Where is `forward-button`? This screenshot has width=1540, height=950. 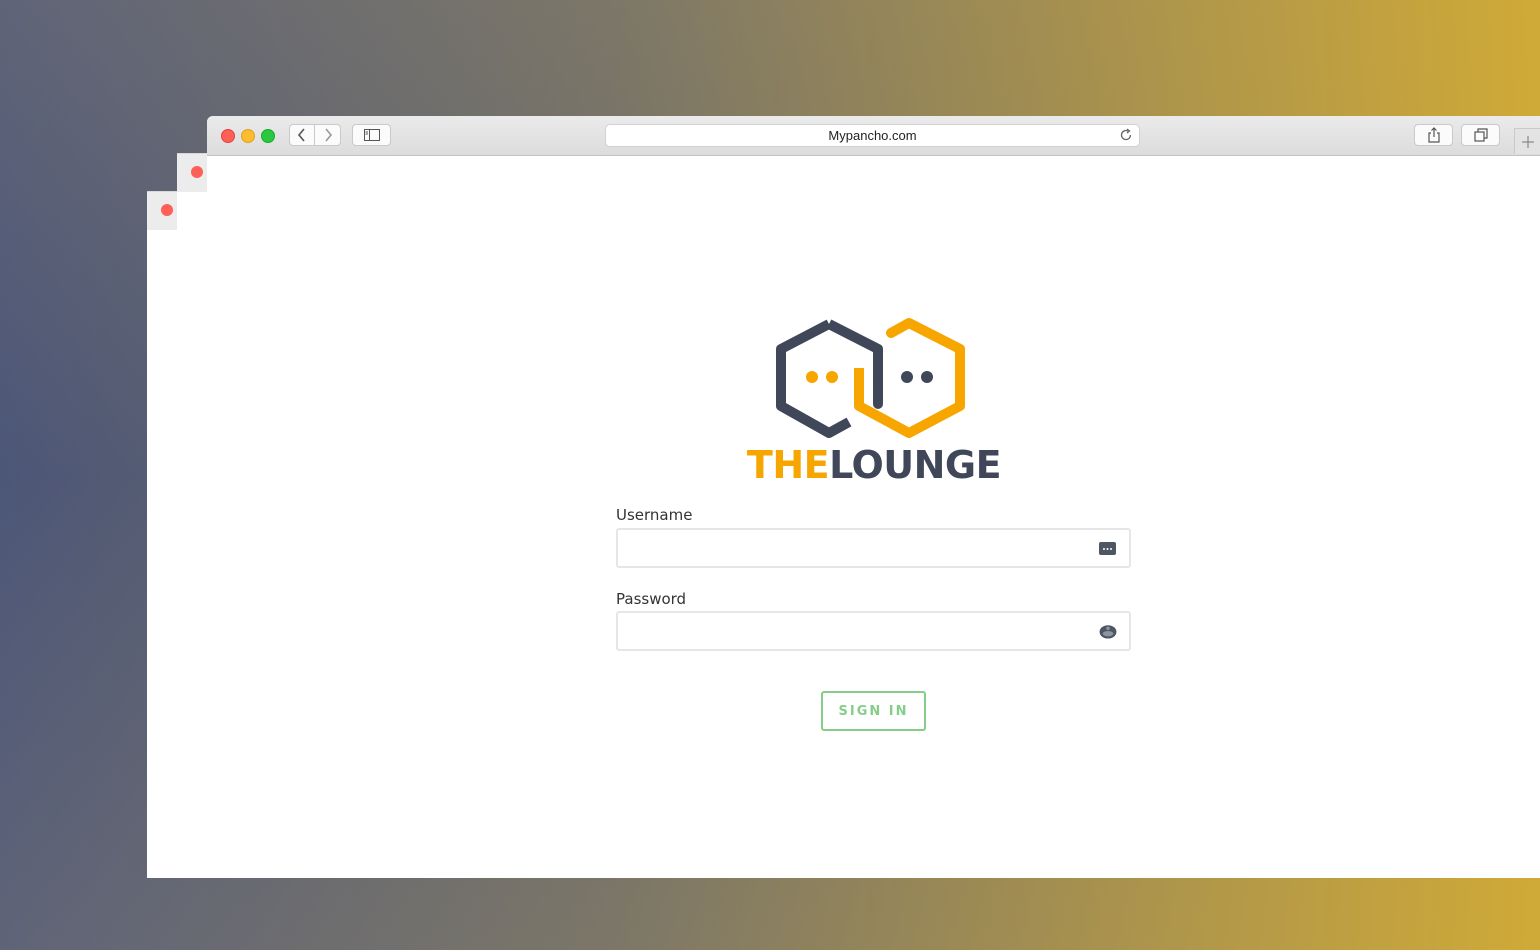
forward-button is located at coordinates (328, 135).